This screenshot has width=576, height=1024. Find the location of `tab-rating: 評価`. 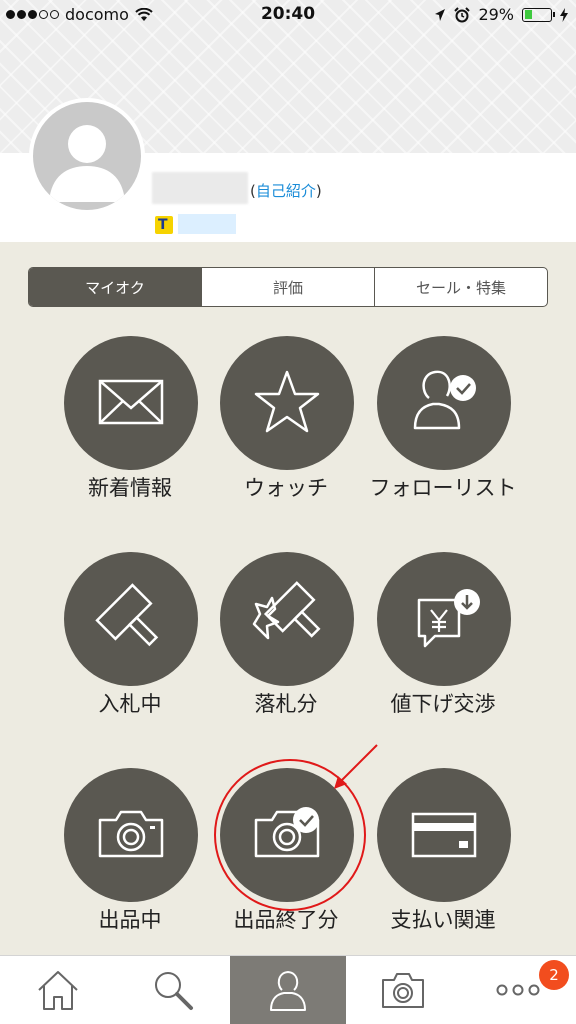

tab-rating: 評価 is located at coordinates (288, 287).